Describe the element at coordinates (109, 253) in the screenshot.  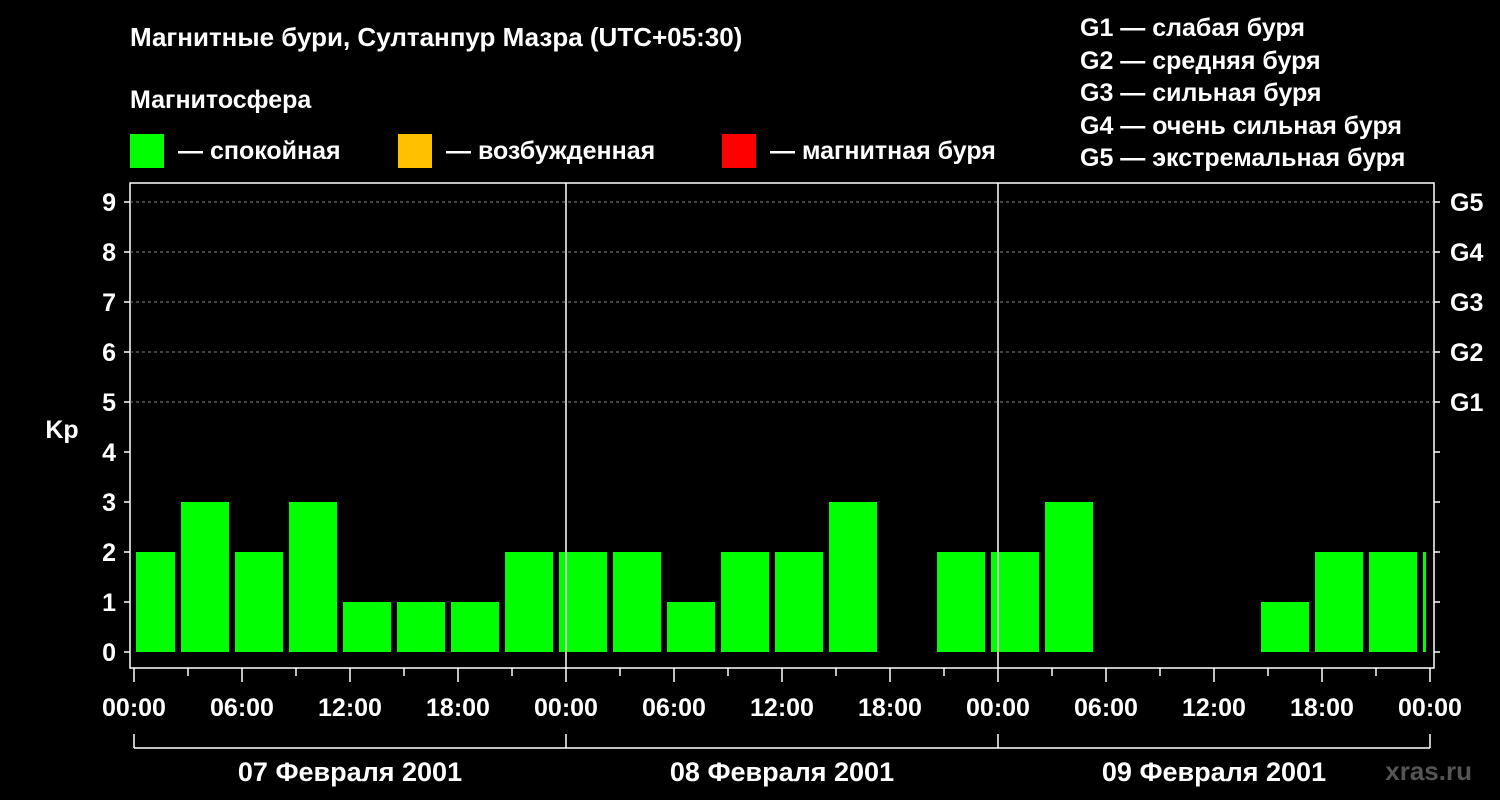
I see `y-tick-label: 8` at that location.